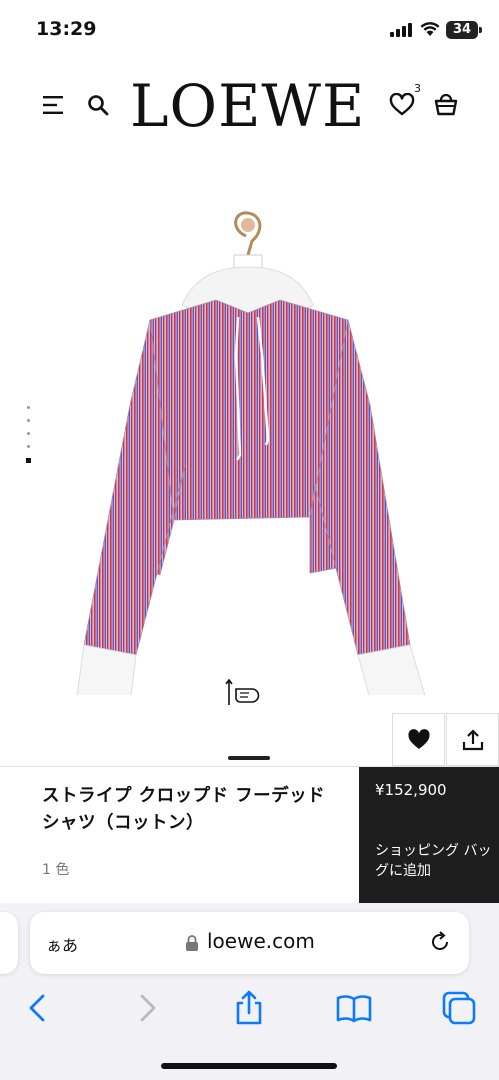 This screenshot has height=1080, width=499. Describe the element at coordinates (28, 460) in the screenshot. I see `pagination-dot-active` at that location.